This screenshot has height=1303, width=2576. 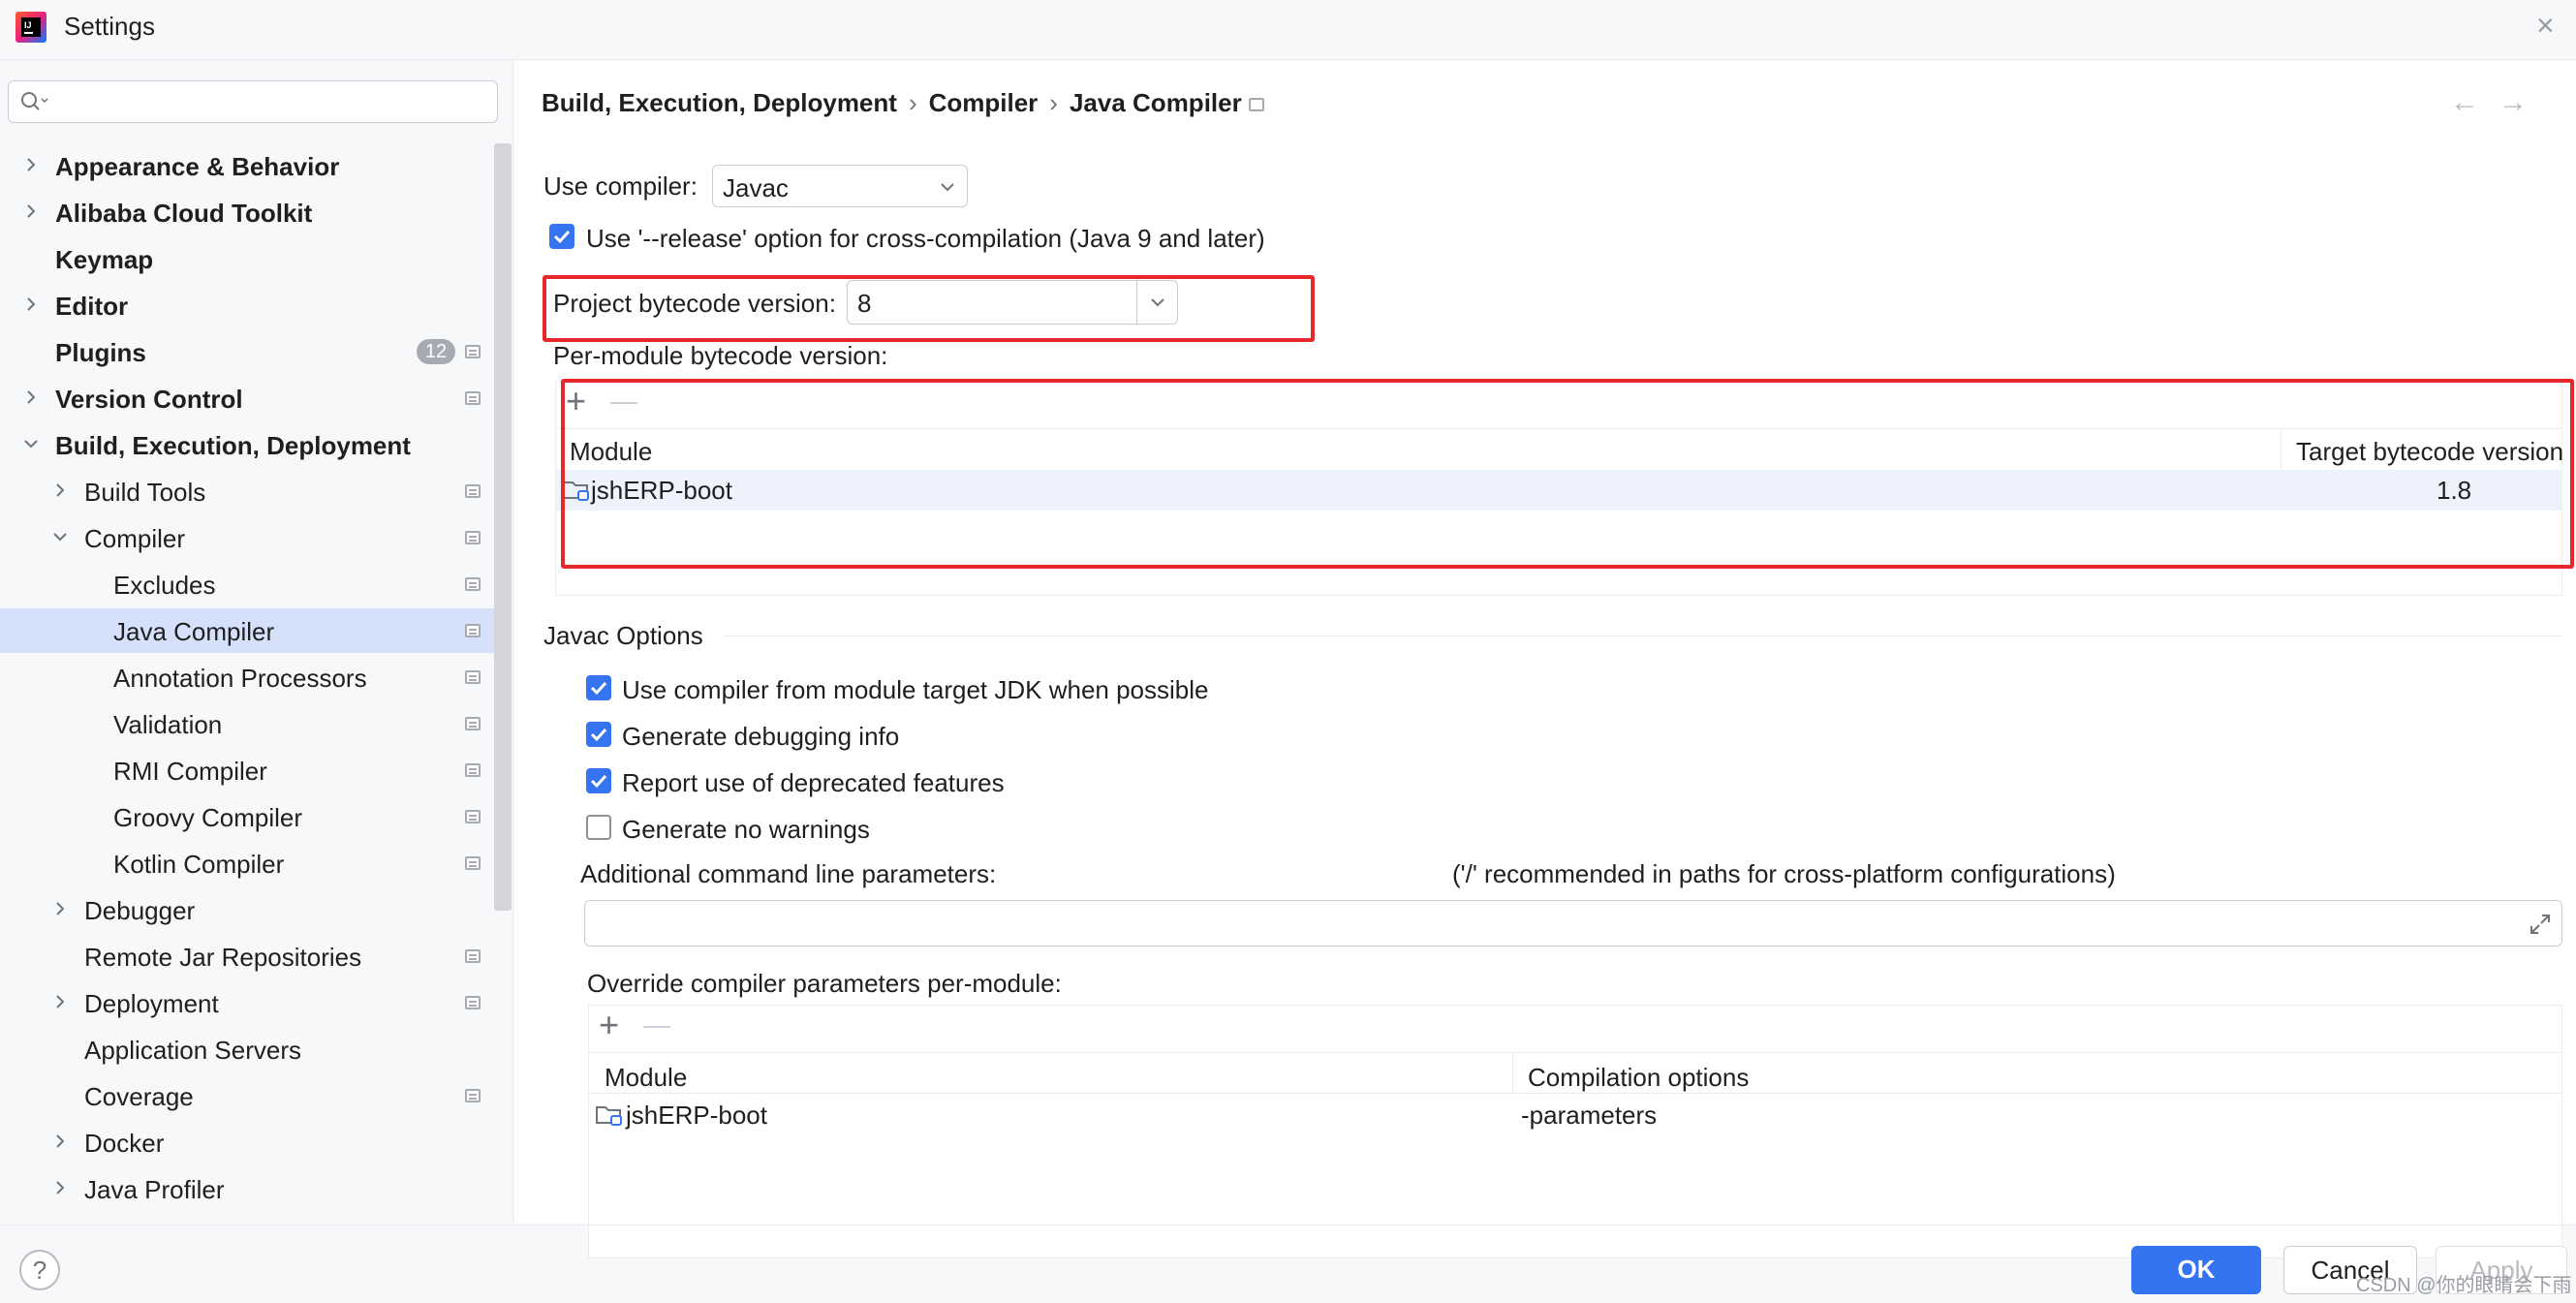 I want to click on sidebar-item-build-tools: Build Tools, so click(x=247, y=491).